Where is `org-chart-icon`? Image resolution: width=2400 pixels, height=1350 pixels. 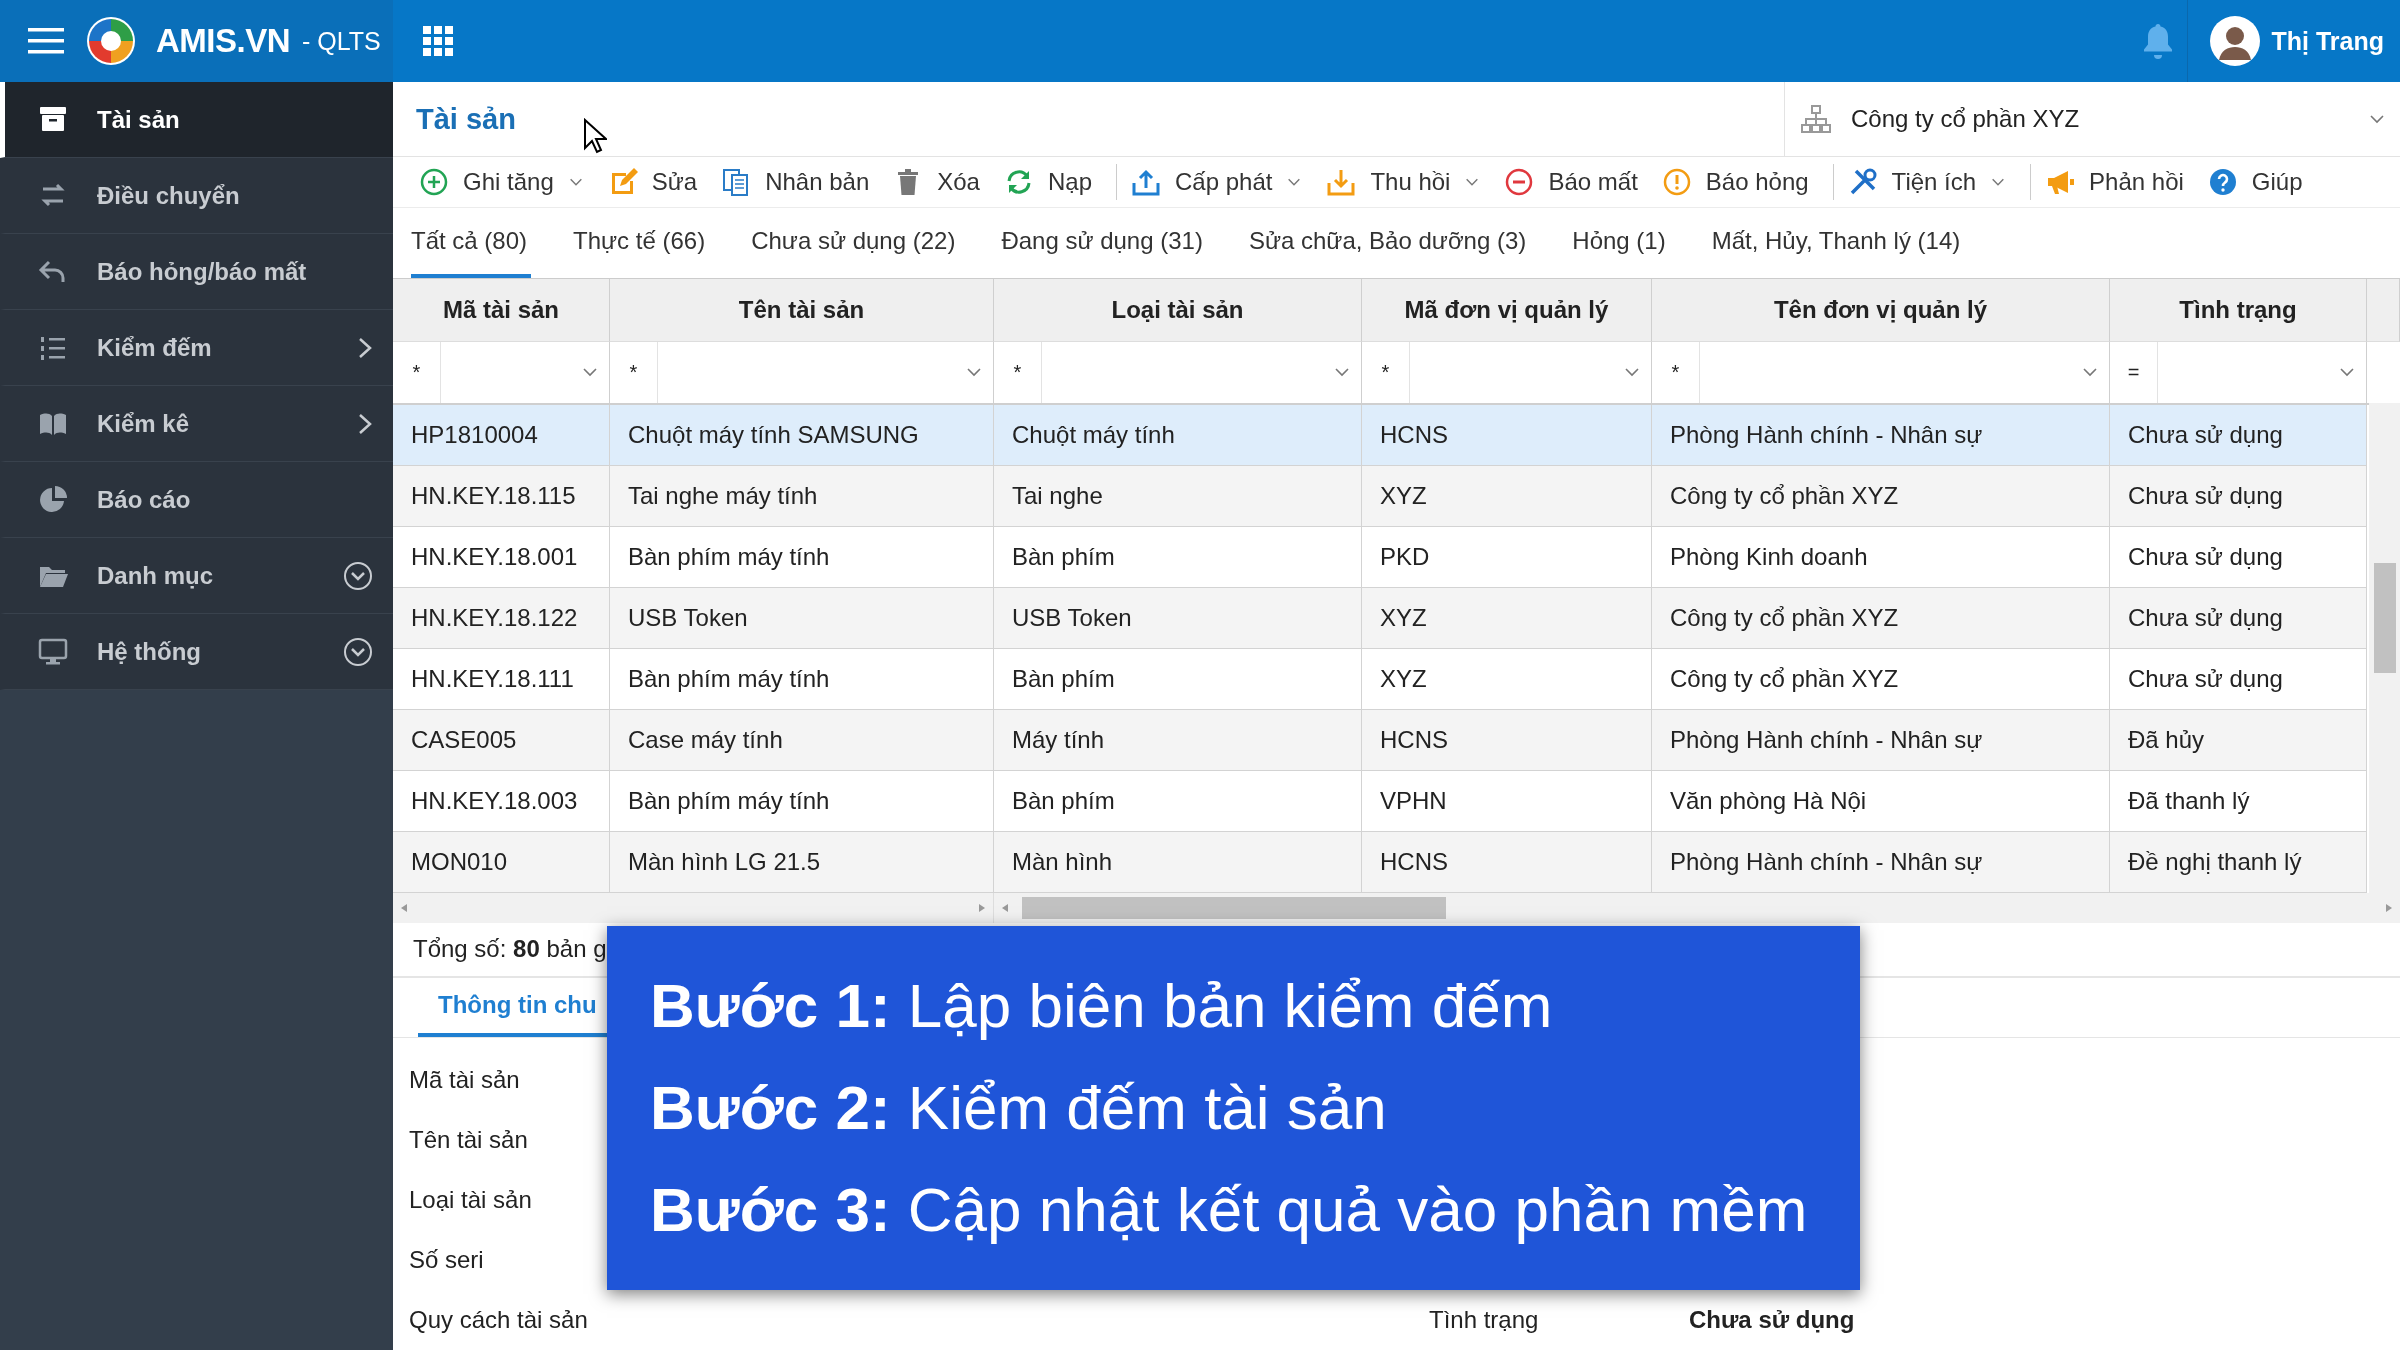
org-chart-icon is located at coordinates (1816, 119).